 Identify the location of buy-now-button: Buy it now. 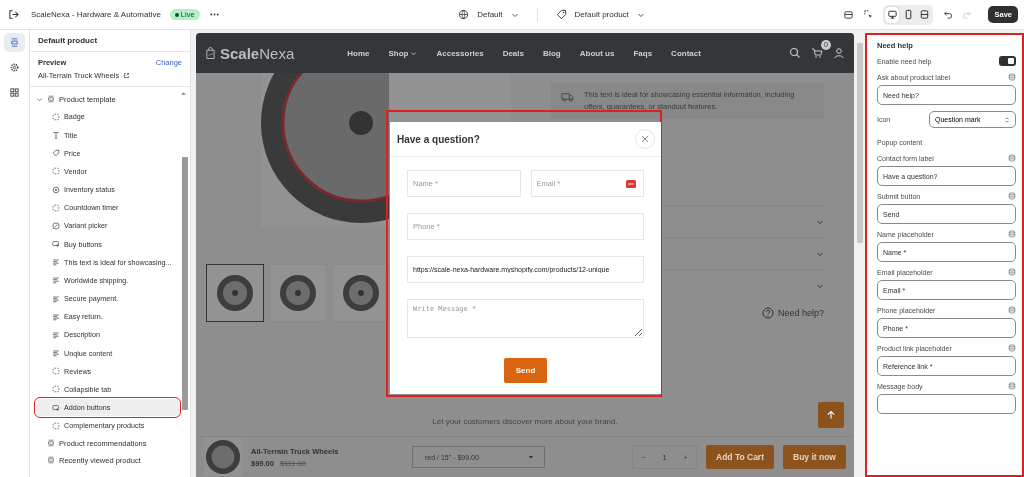
(814, 457).